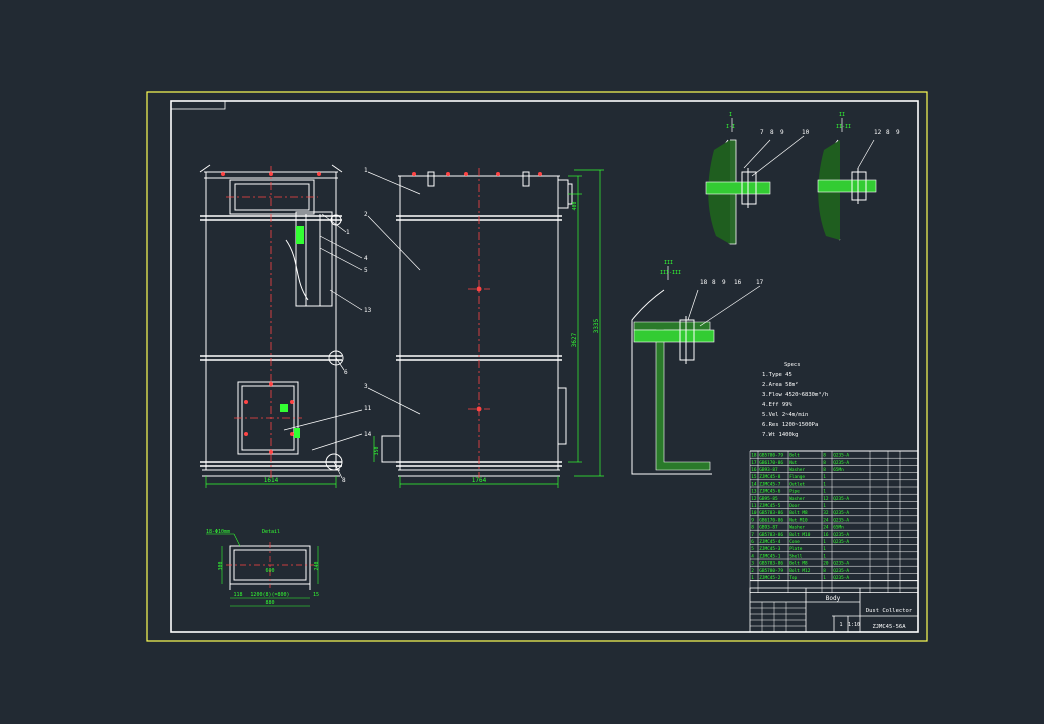 Image resolution: width=1044 pixels, height=724 pixels. Describe the element at coordinates (770, 477) in the screenshot. I see `bom-cell: ZJMC45-8` at that location.